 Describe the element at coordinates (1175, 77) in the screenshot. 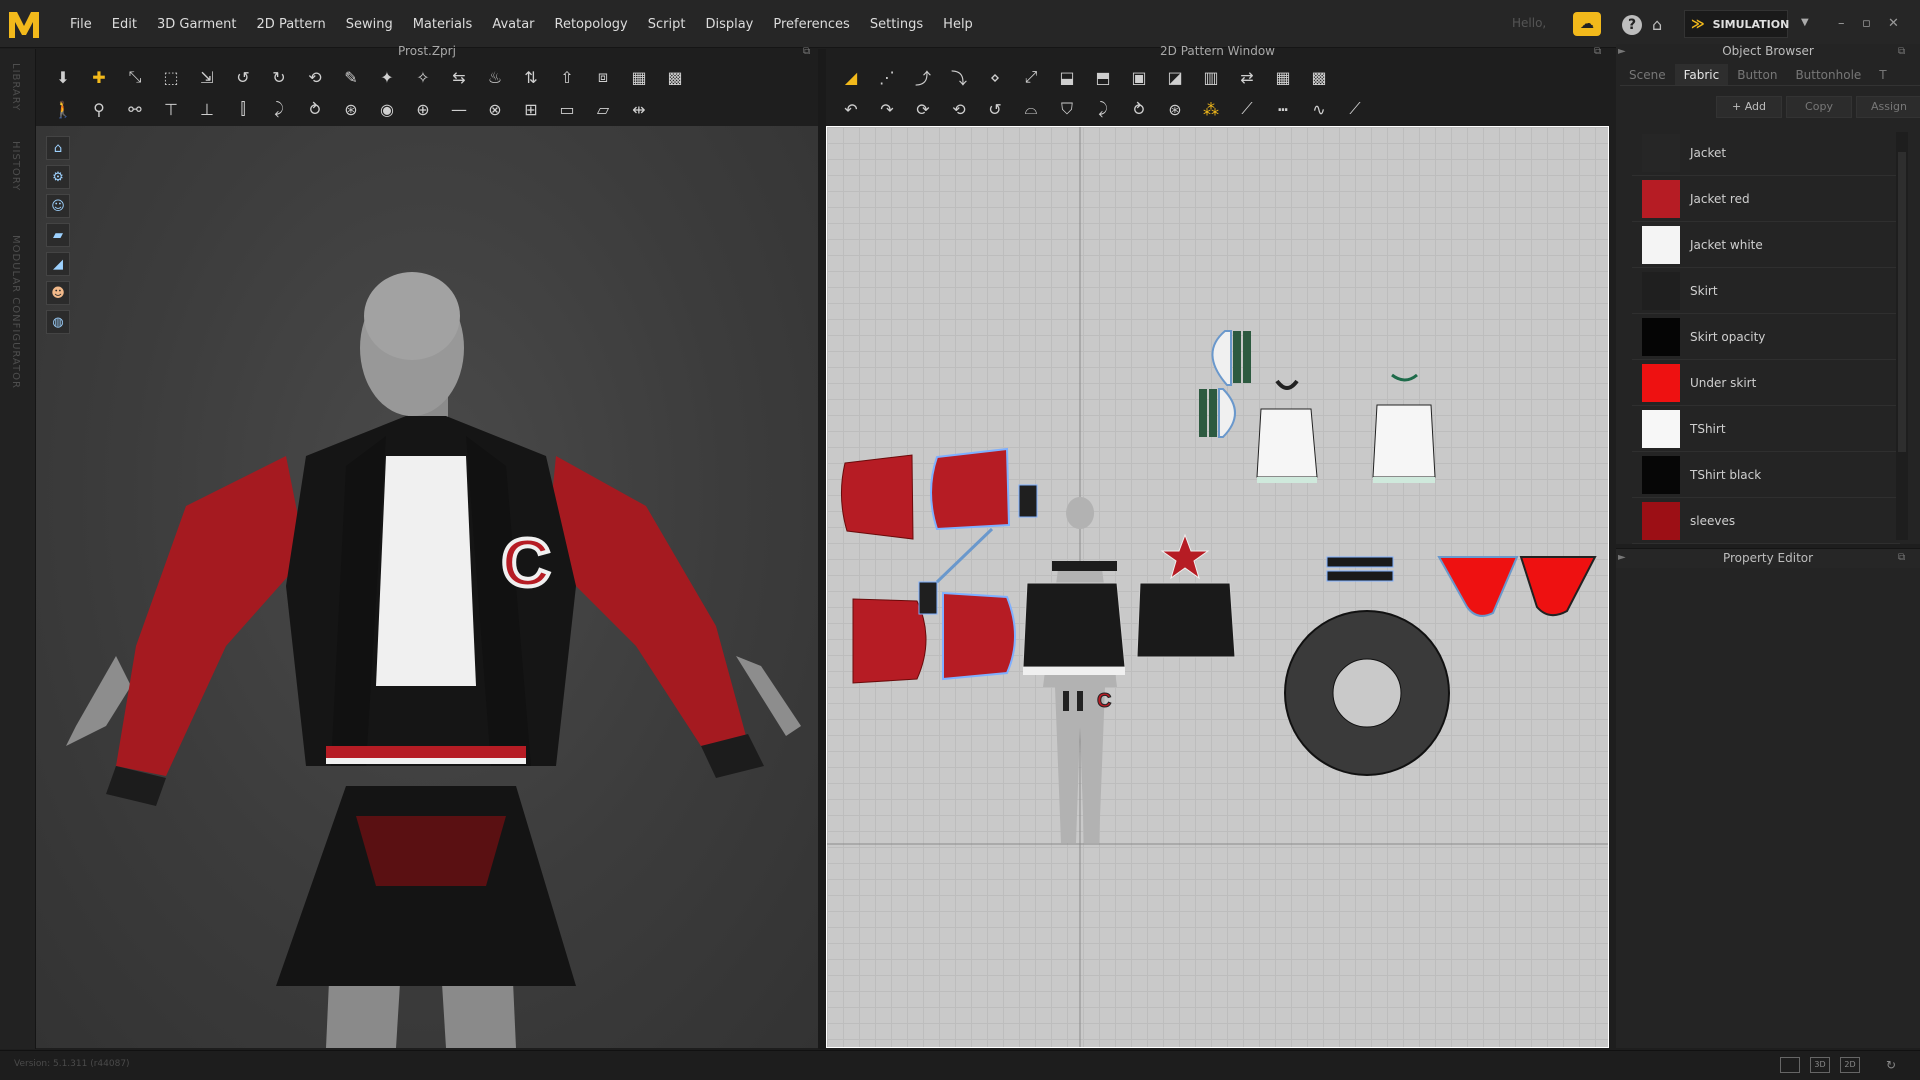

I see `2d-dart-icon: ◪` at that location.